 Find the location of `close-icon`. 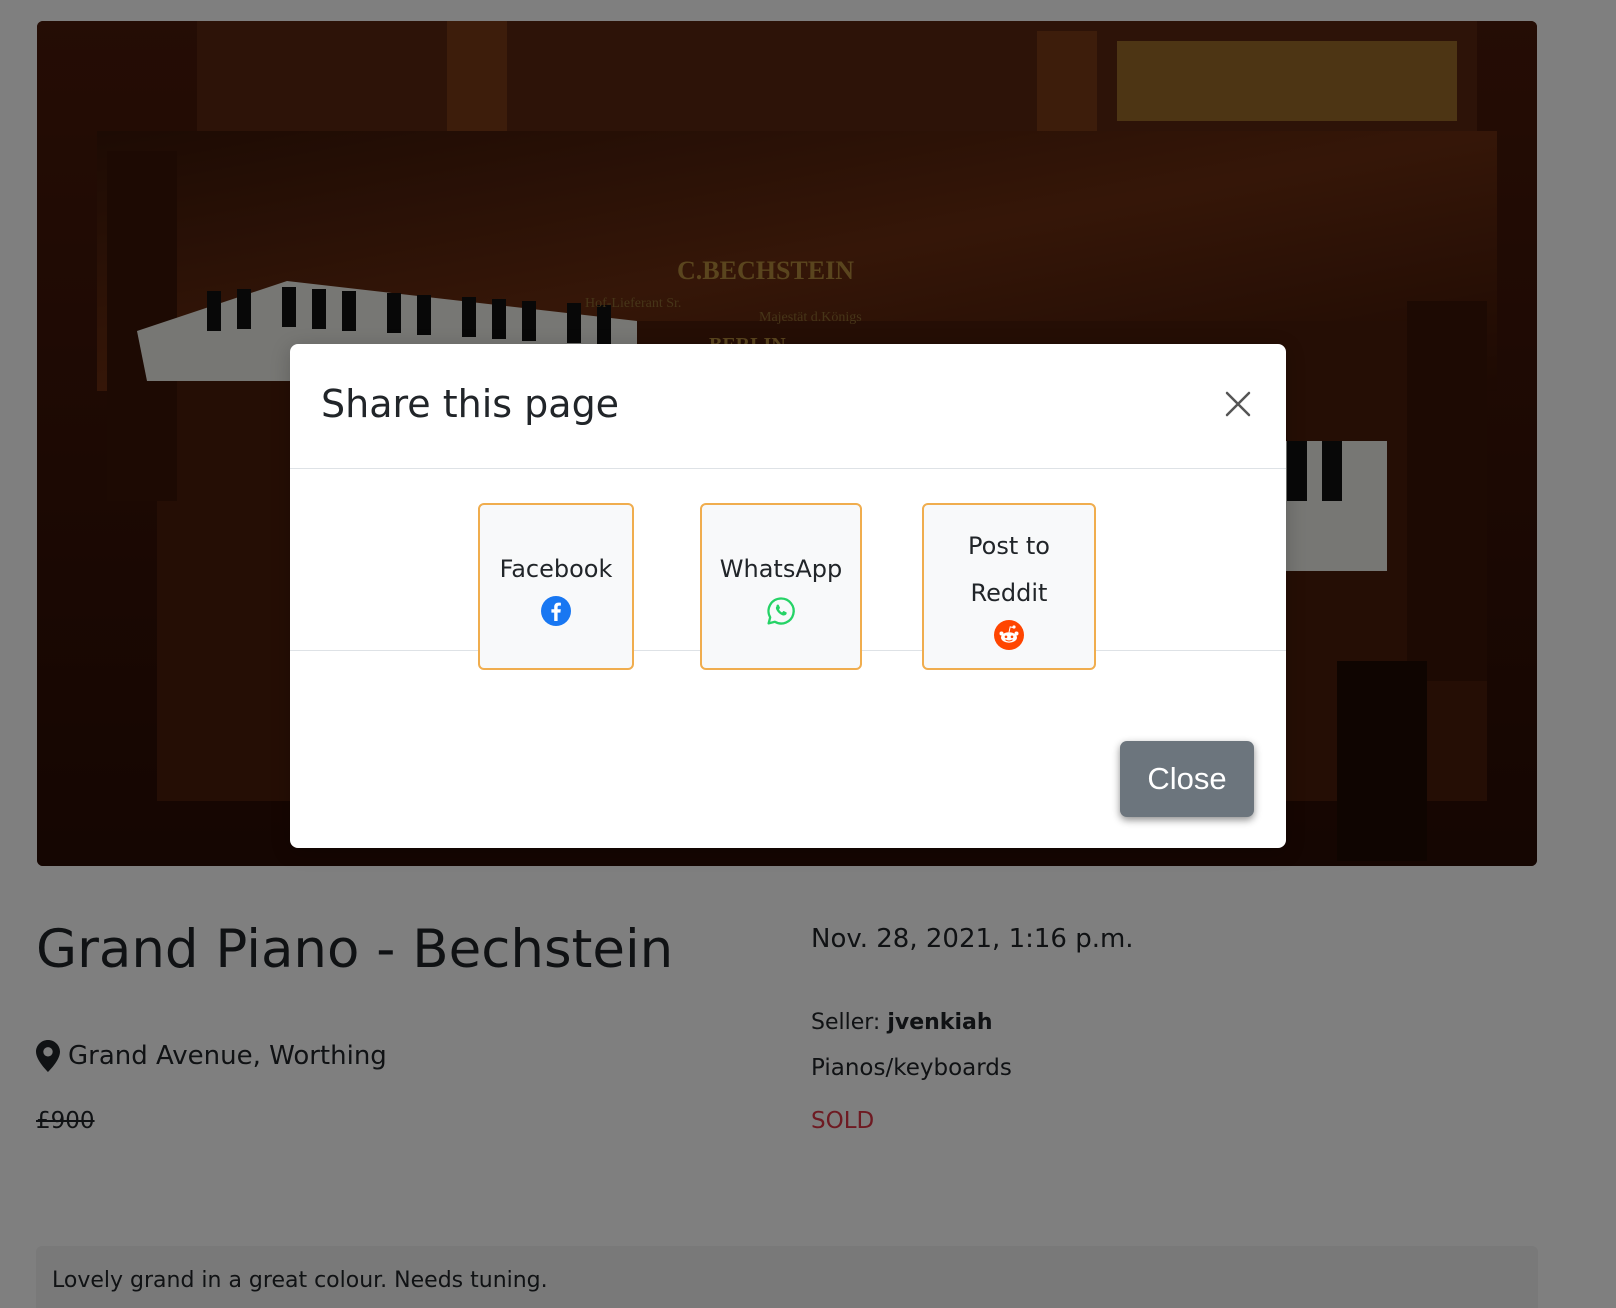

close-icon is located at coordinates (1238, 404).